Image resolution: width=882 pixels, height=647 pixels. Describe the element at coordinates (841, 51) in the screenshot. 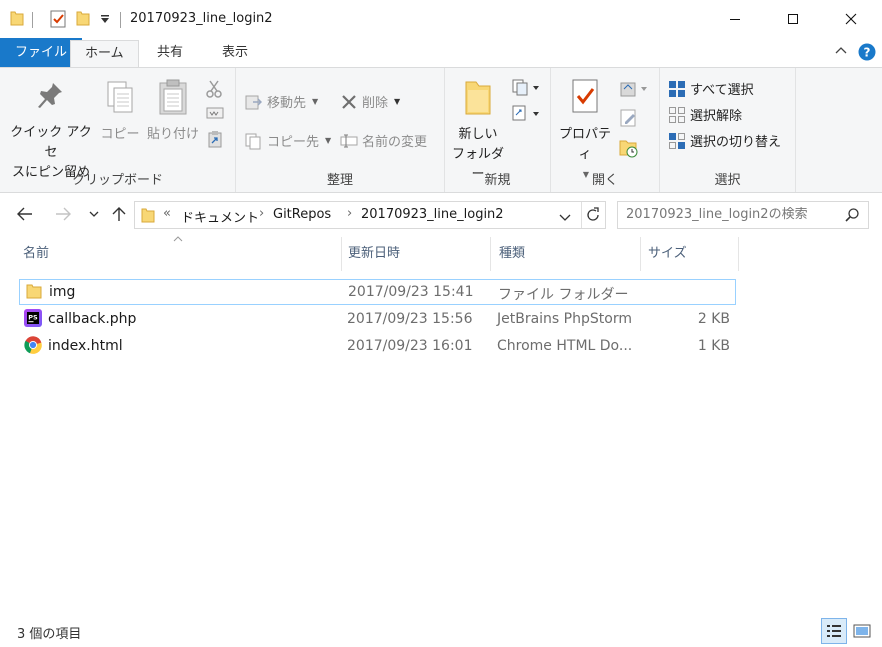

I see `collapse-ribbon-icon` at that location.